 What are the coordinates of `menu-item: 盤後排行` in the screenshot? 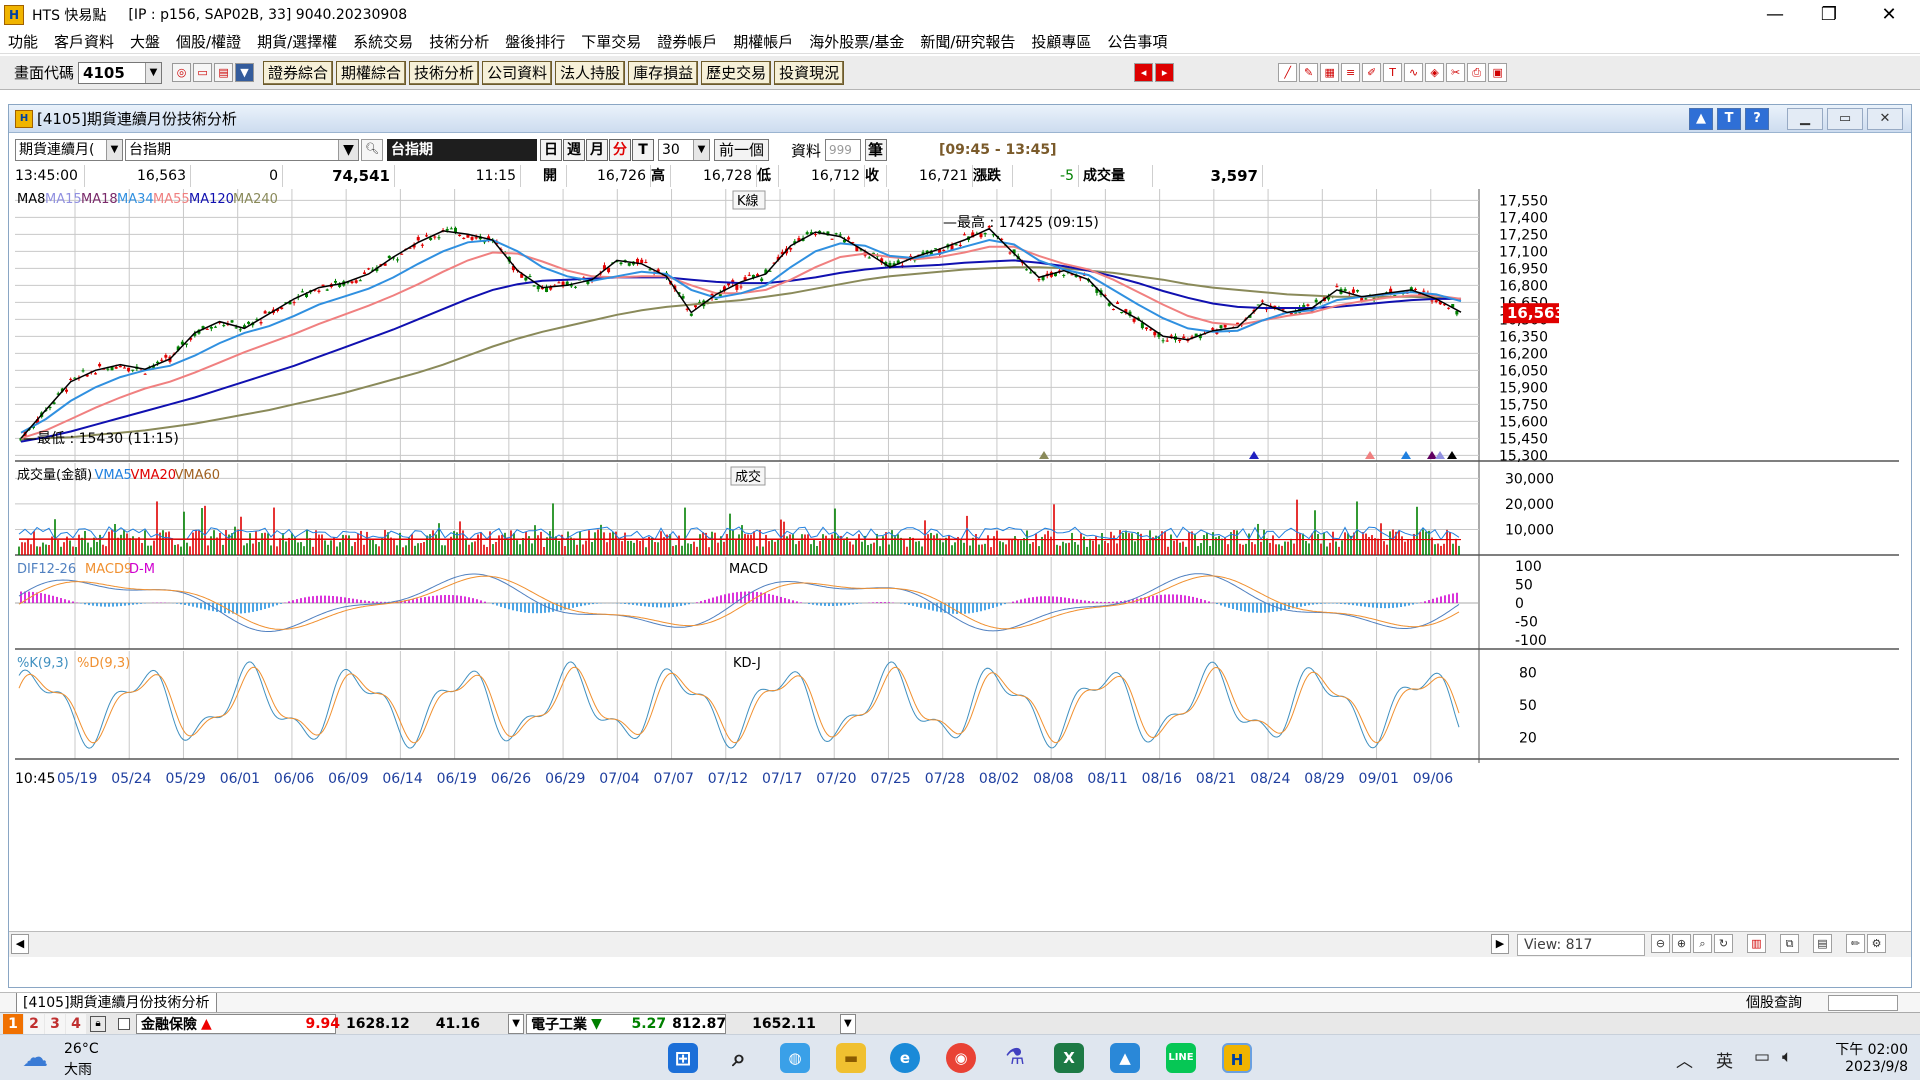 It's located at (535, 41).